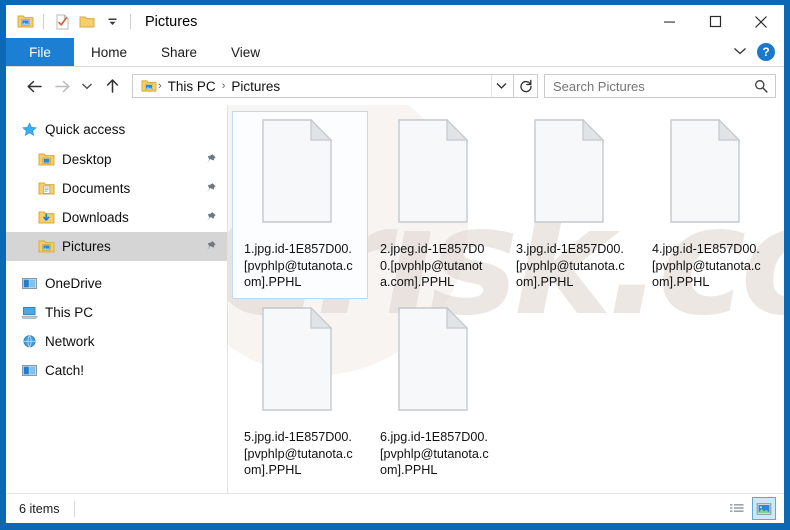 Image resolution: width=790 pixels, height=530 pixels. I want to click on ribbon-right-controls: ?, so click(758, 52).